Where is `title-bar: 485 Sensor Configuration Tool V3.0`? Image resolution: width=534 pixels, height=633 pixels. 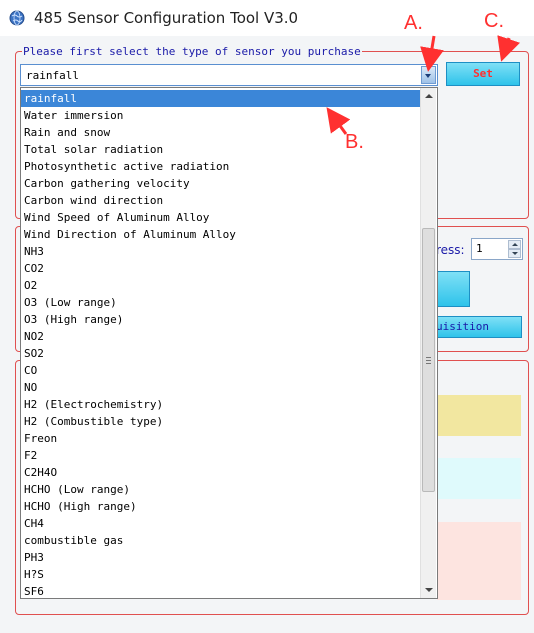
title-bar: 485 Sensor Configuration Tool V3.0 is located at coordinates (267, 18).